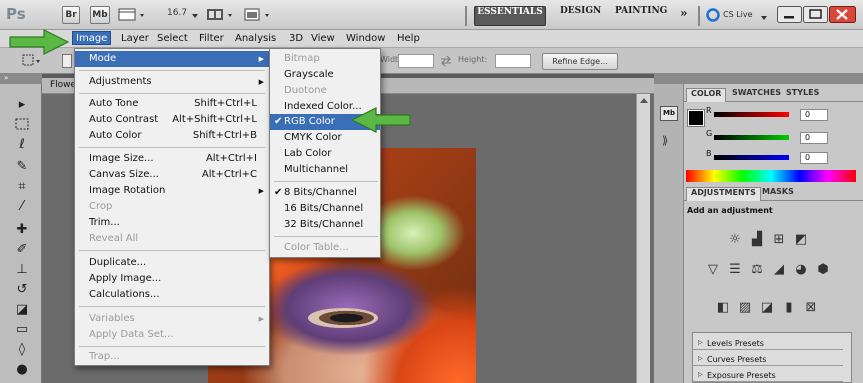 This screenshot has width=863, height=383. I want to click on menu-view: View, so click(323, 39).